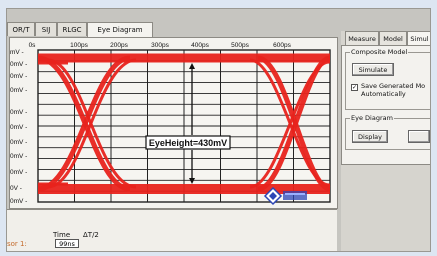  What do you see at coordinates (200, 45) in the screenshot?
I see `x-tick-label: 400ps` at bounding box center [200, 45].